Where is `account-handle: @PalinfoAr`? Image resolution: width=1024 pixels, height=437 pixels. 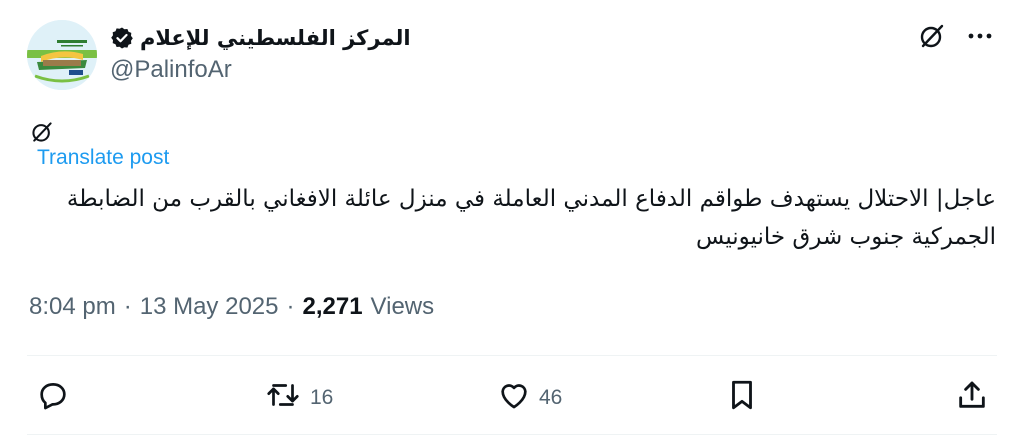
account-handle: @PalinfoAr is located at coordinates (171, 70).